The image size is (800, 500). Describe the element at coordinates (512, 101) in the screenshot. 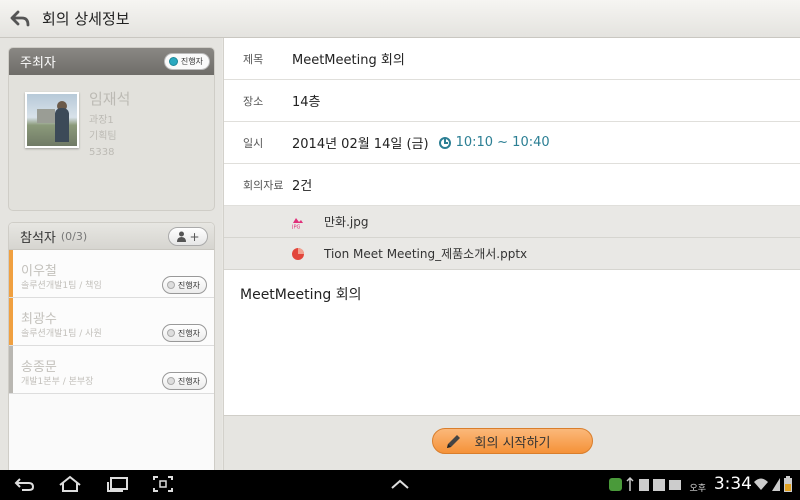

I see `place-field: 장소 14층` at that location.